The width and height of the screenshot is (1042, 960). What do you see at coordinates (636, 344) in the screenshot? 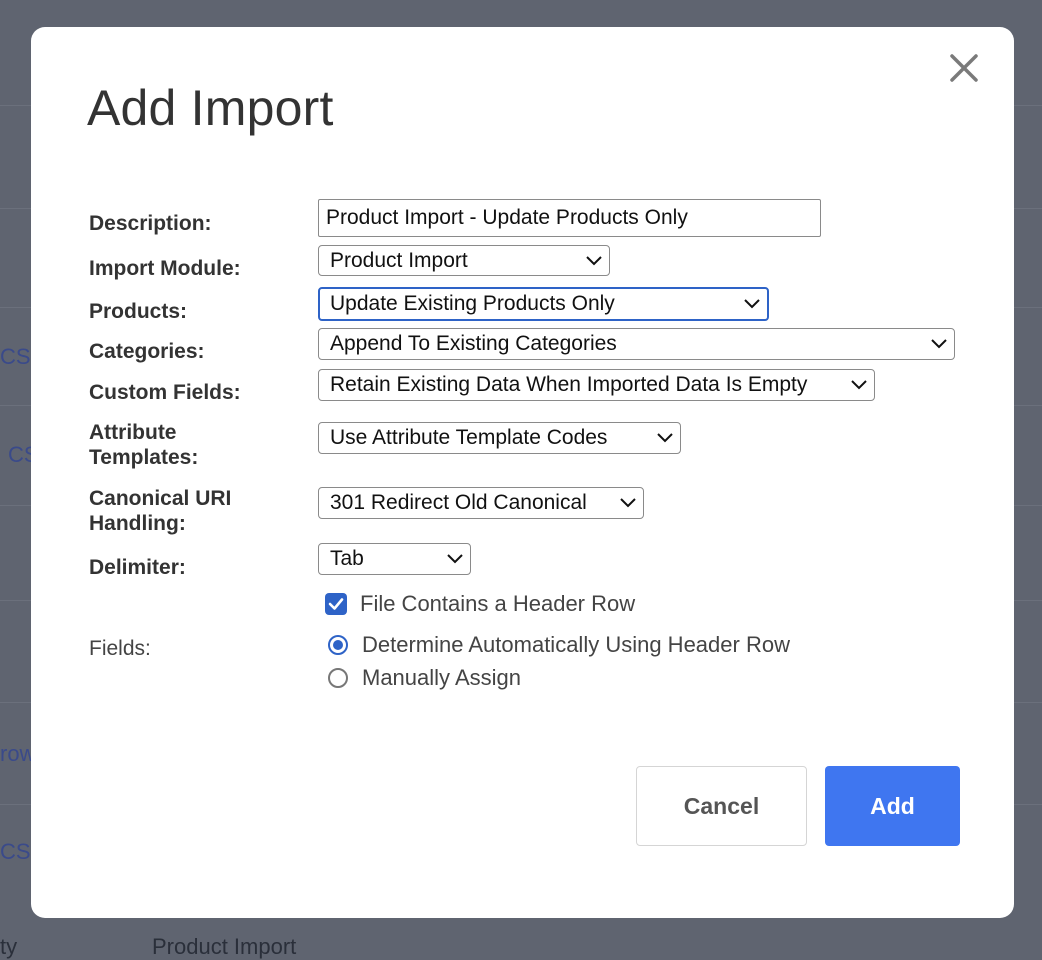
I see `categories-select: Append To Existing Categories` at bounding box center [636, 344].